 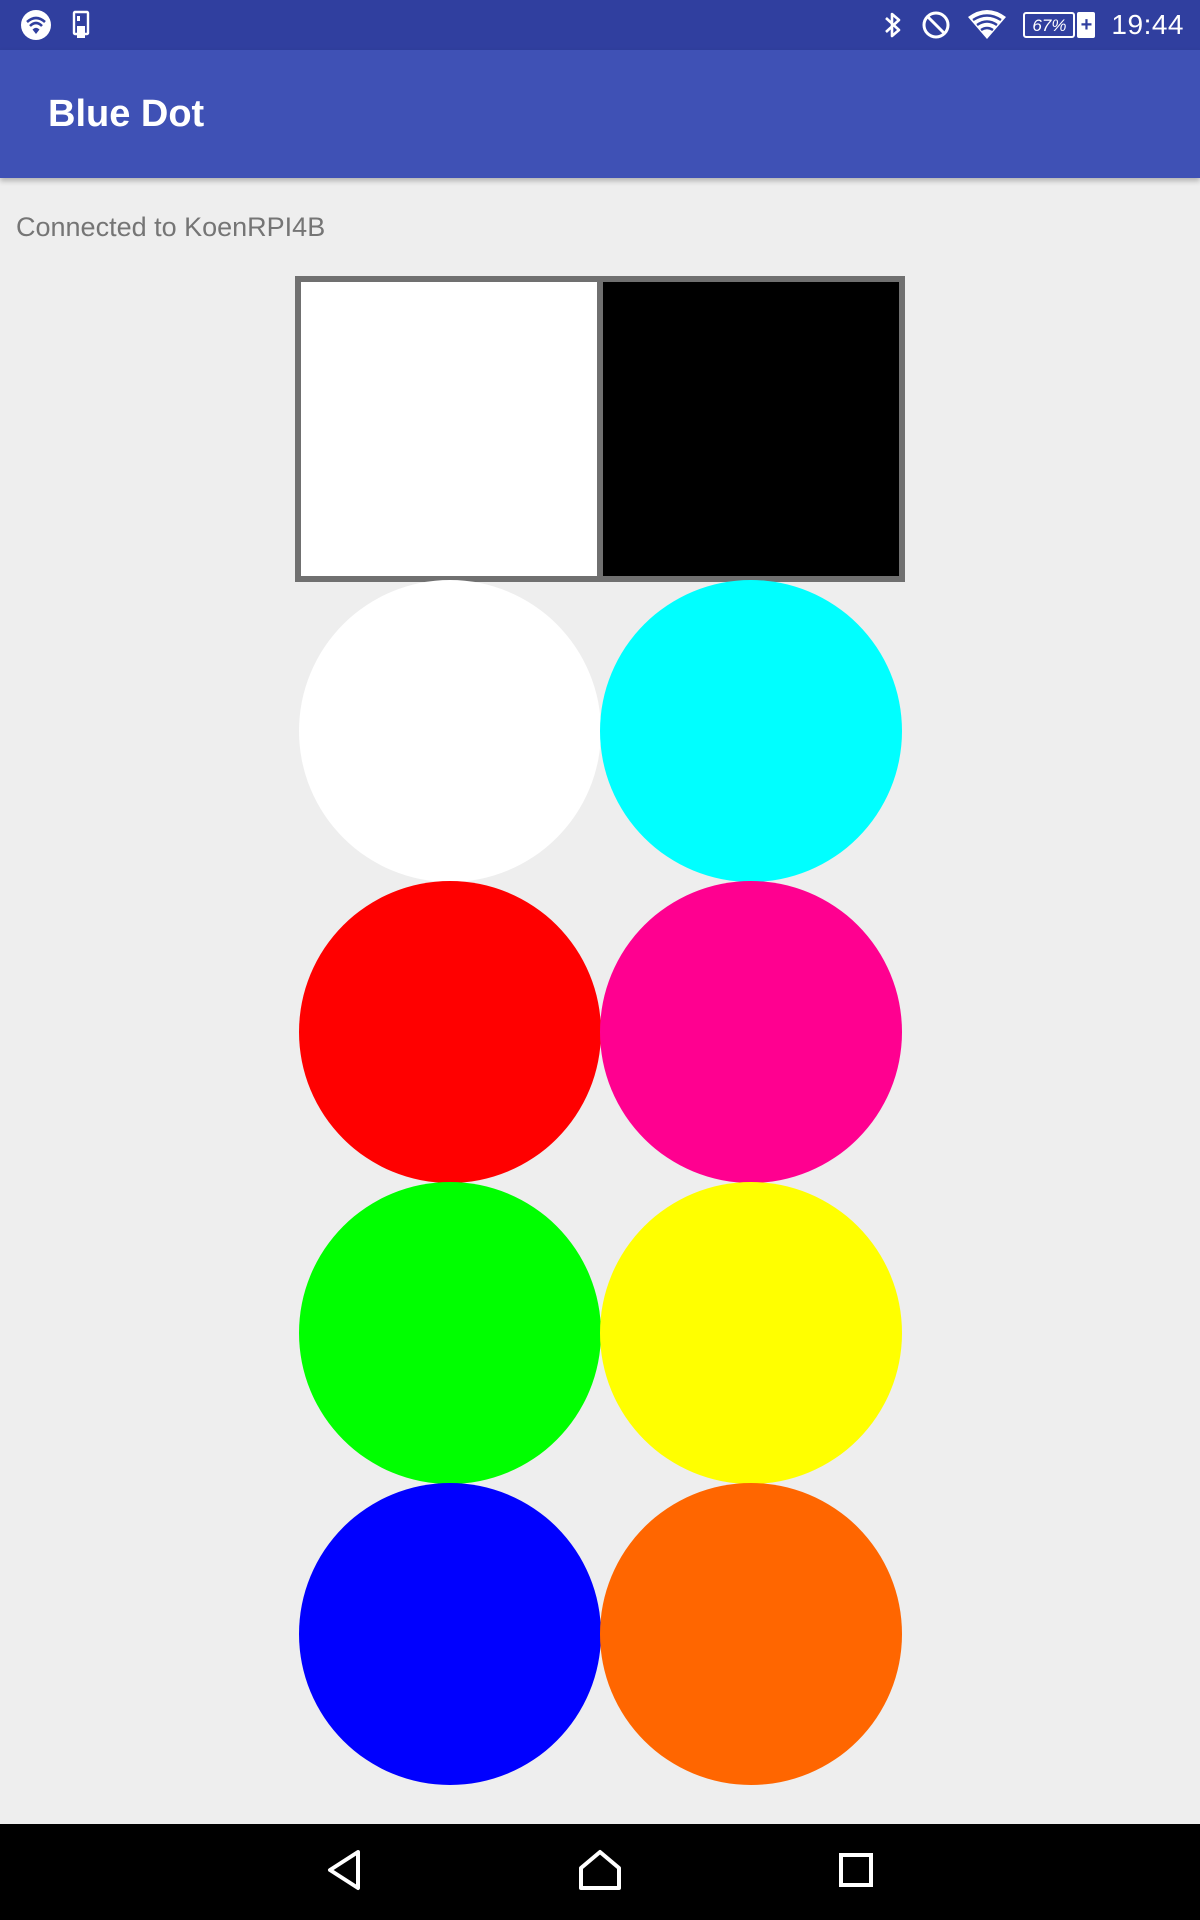 I want to click on app-bar: Blue Dot, so click(x=600, y=114).